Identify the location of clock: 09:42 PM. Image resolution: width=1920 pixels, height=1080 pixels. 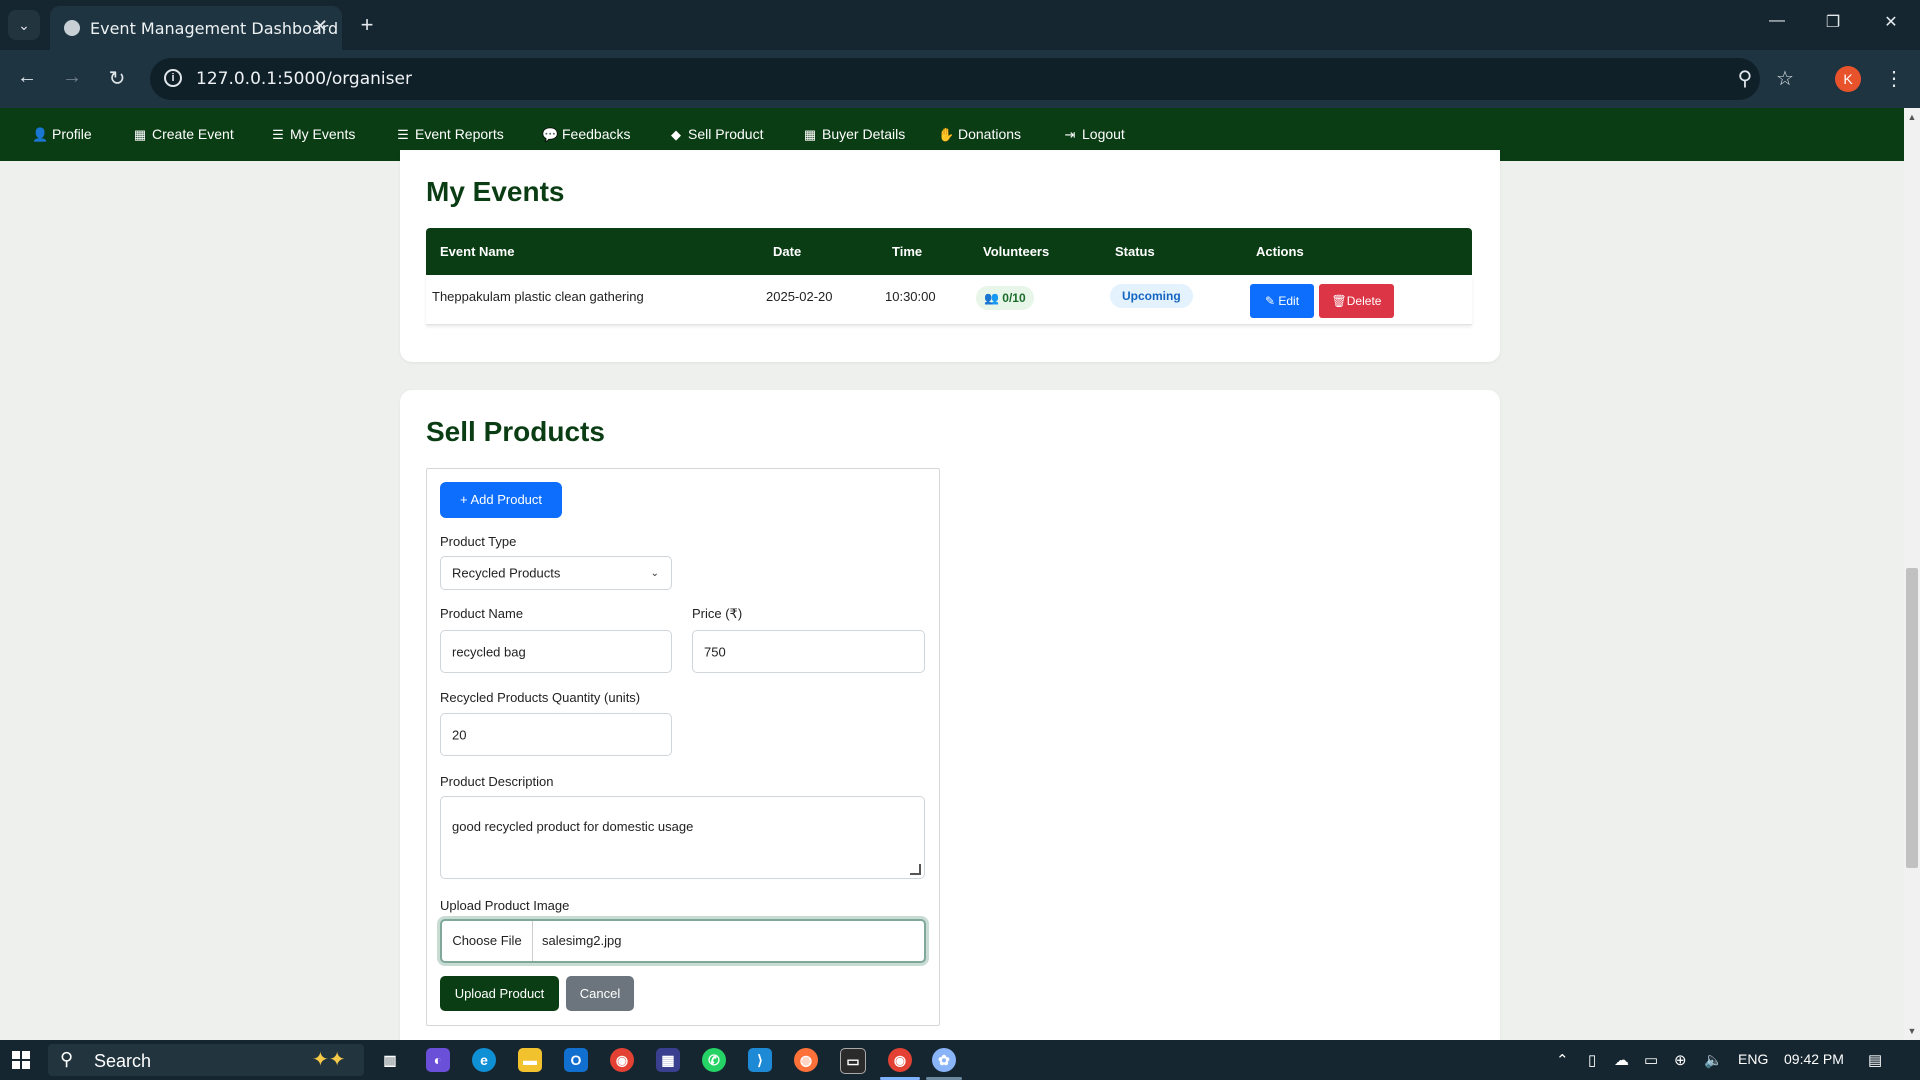
(1814, 1059).